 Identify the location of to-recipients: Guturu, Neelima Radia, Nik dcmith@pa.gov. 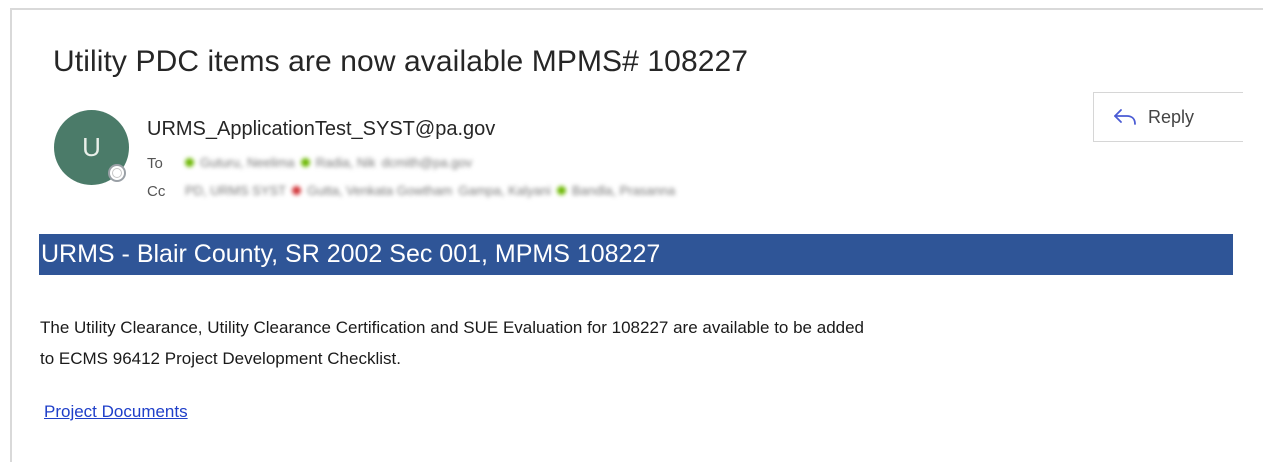
(328, 162).